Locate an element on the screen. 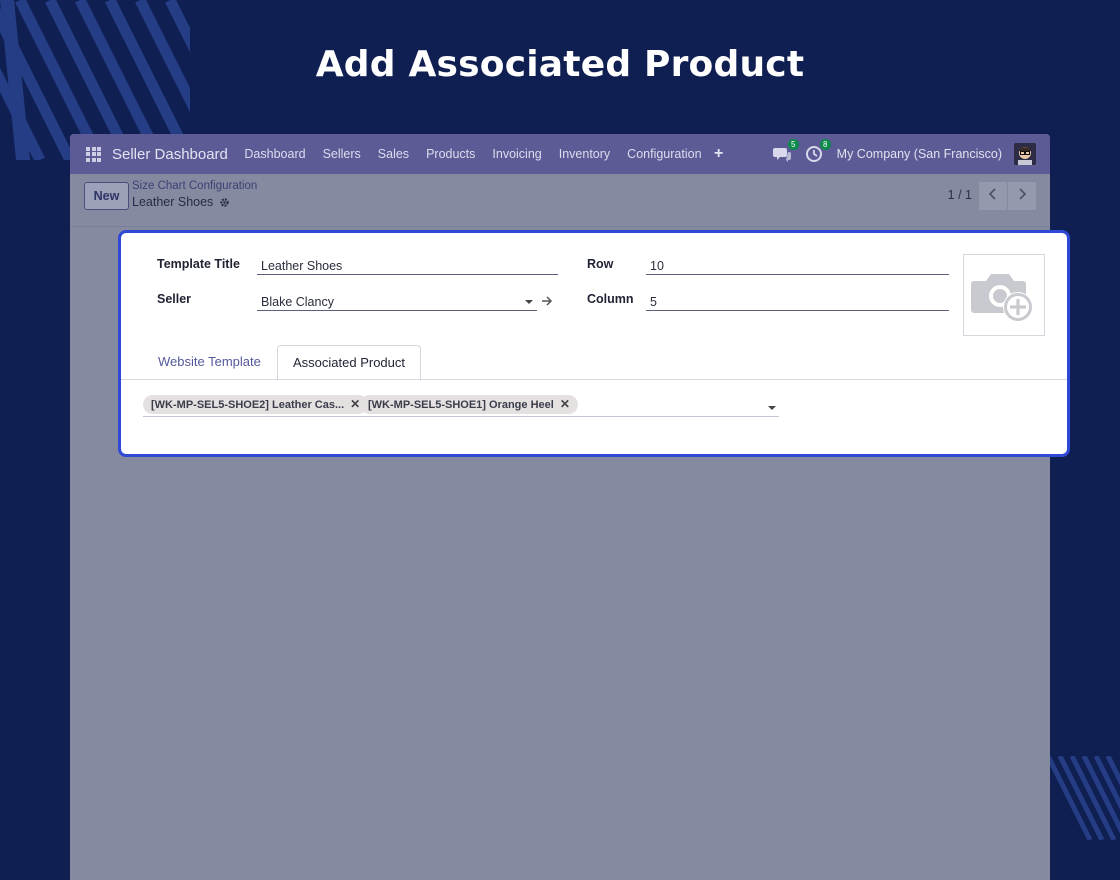 Image resolution: width=1120 pixels, height=880 pixels. breadcrumb-current-label: Leather Shoes is located at coordinates (173, 202).